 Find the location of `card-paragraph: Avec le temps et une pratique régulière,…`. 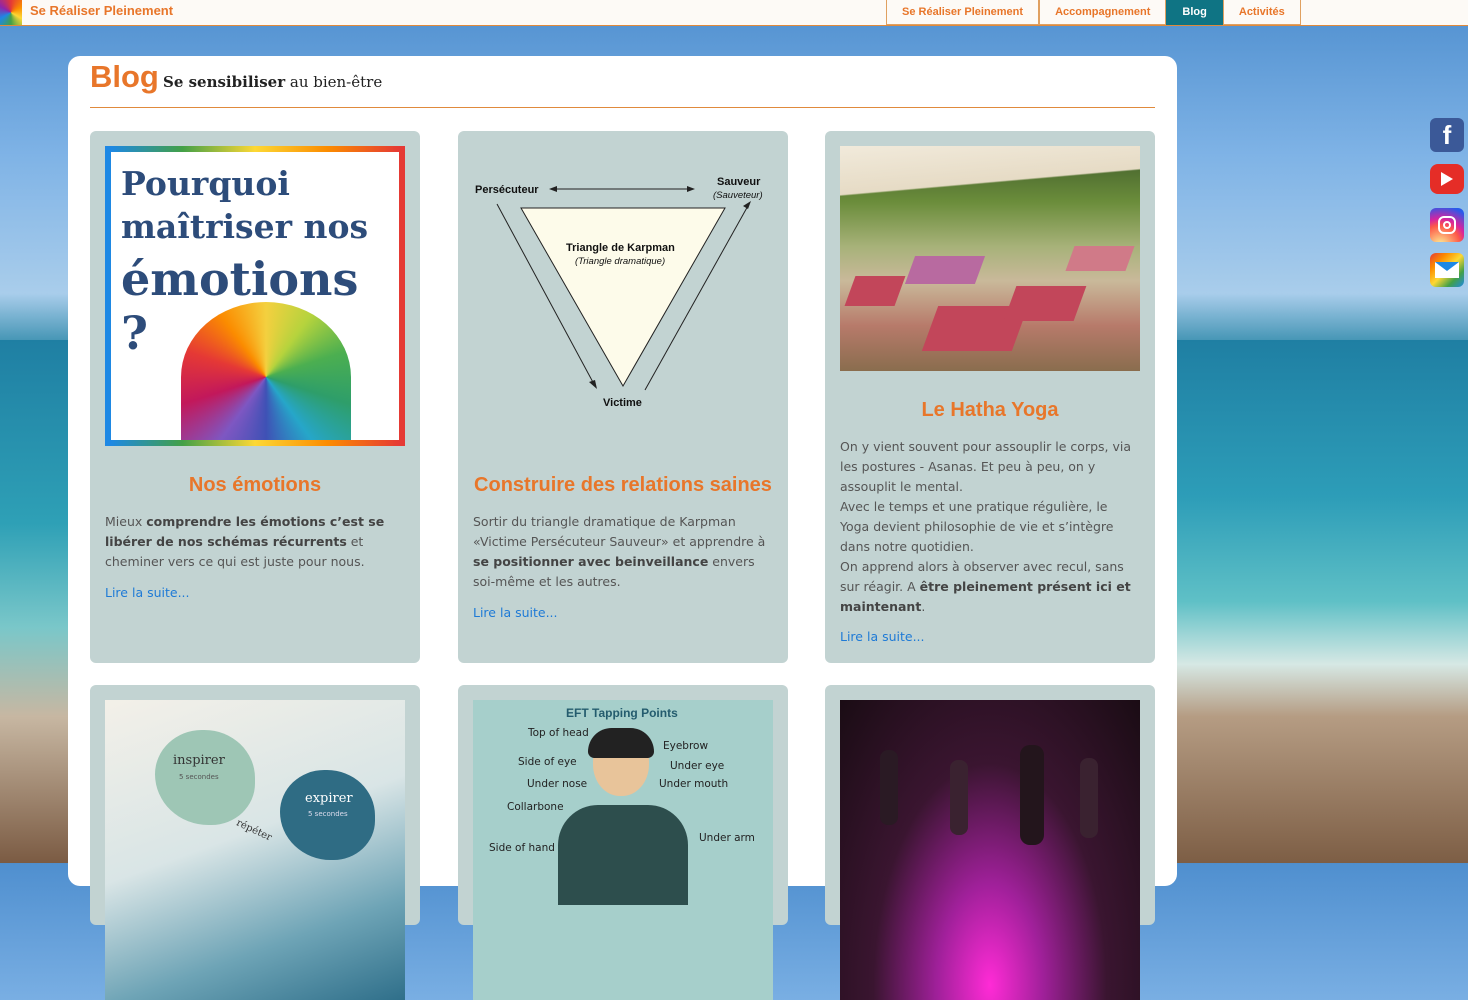

card-paragraph: Avec le temps et une pratique régulière,… is located at coordinates (977, 526).